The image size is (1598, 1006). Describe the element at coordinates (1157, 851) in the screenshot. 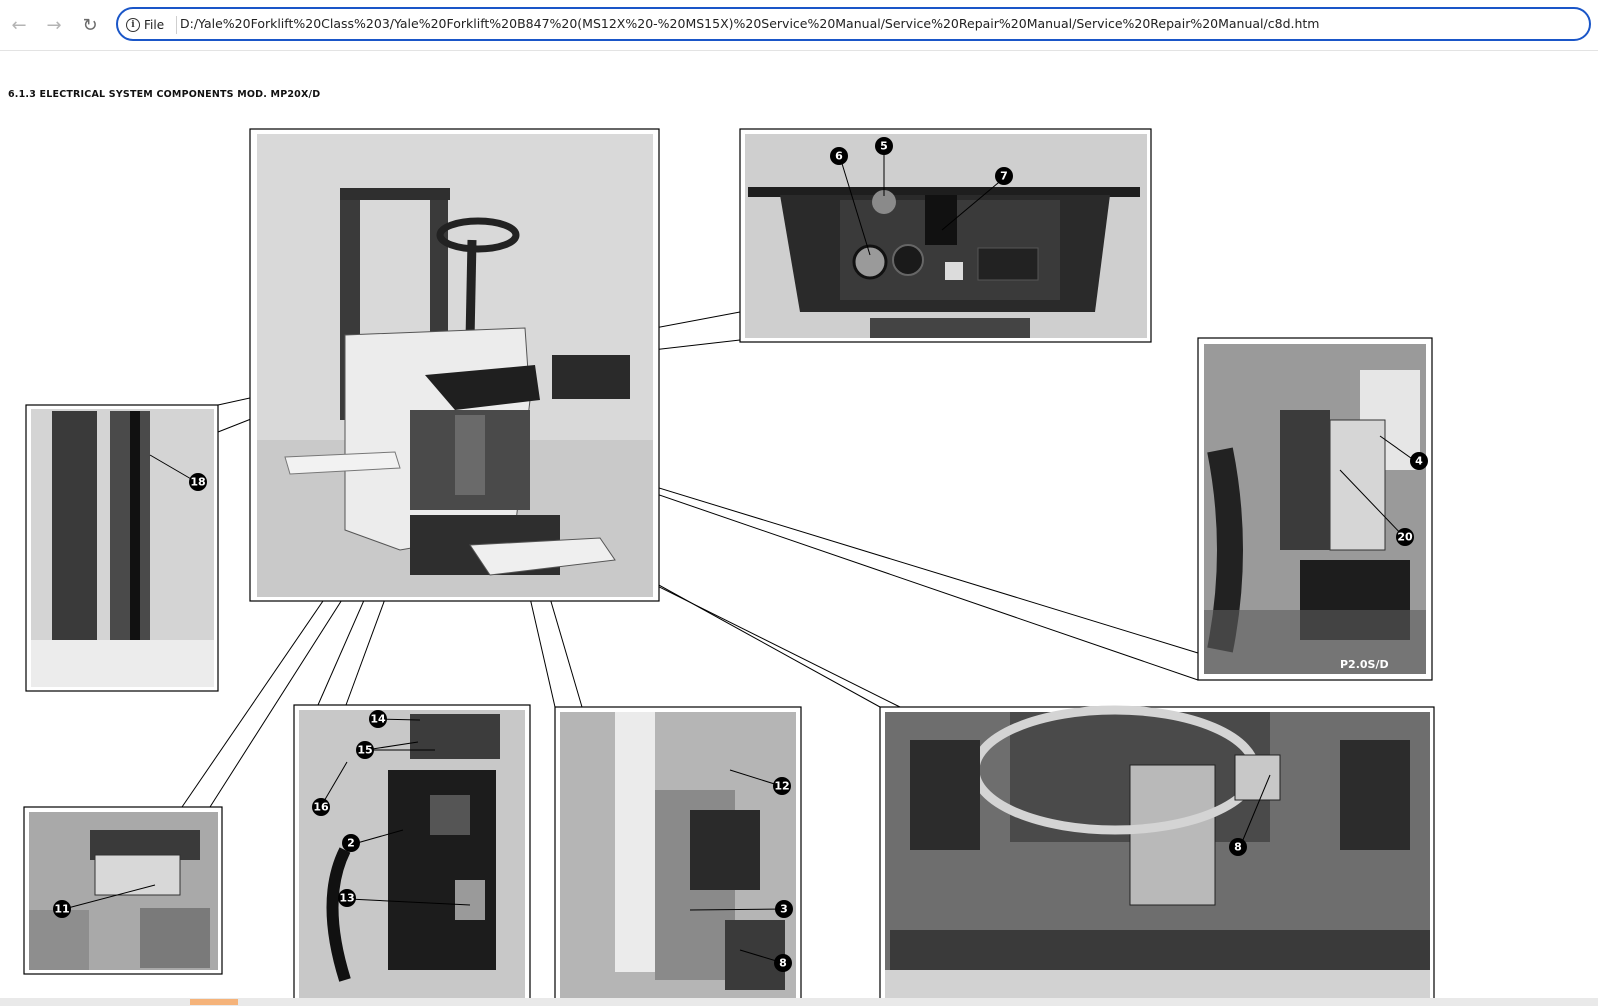

I see `drive-unit-photo` at that location.